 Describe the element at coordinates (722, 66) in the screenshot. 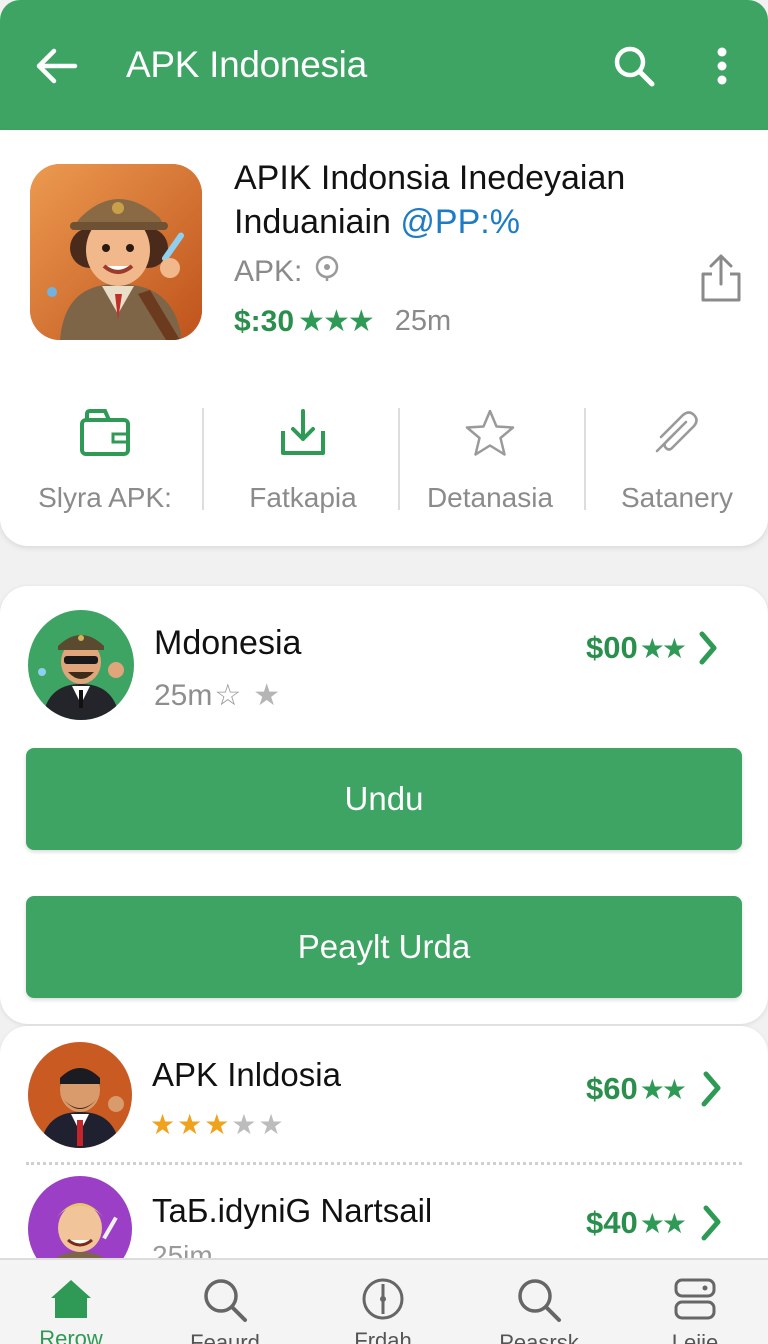

I see `more-vert-icon` at that location.